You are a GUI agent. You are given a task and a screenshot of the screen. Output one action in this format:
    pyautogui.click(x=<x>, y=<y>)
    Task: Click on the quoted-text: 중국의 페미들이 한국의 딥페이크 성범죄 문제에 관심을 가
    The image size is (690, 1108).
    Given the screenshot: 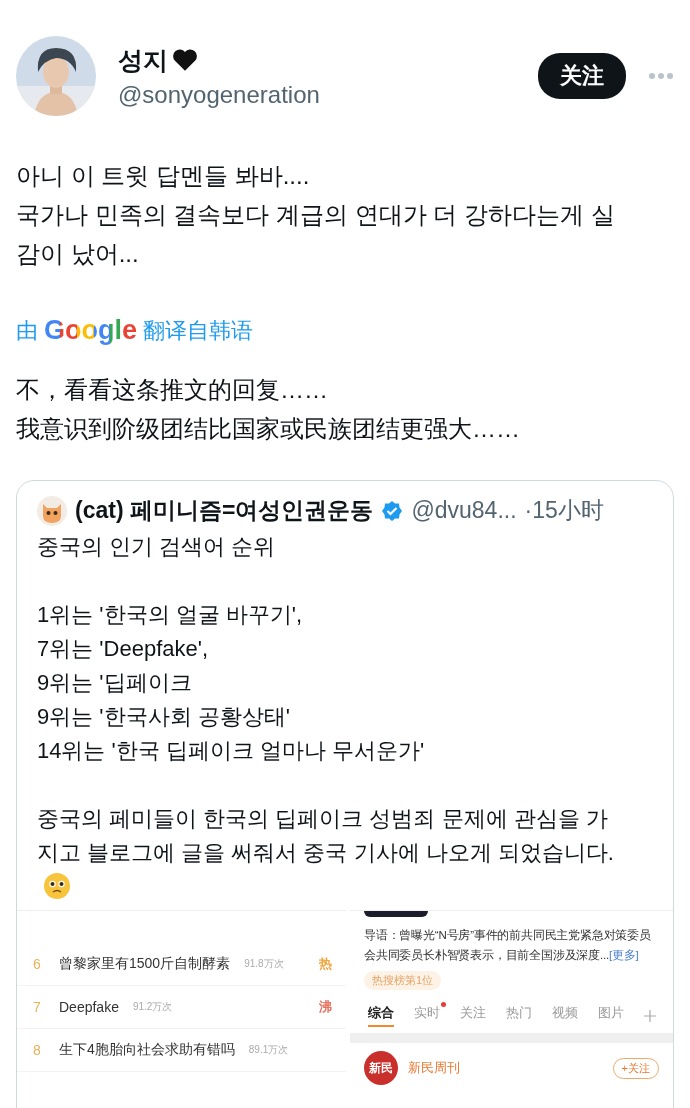 What is the action you would take?
    pyautogui.click(x=323, y=819)
    